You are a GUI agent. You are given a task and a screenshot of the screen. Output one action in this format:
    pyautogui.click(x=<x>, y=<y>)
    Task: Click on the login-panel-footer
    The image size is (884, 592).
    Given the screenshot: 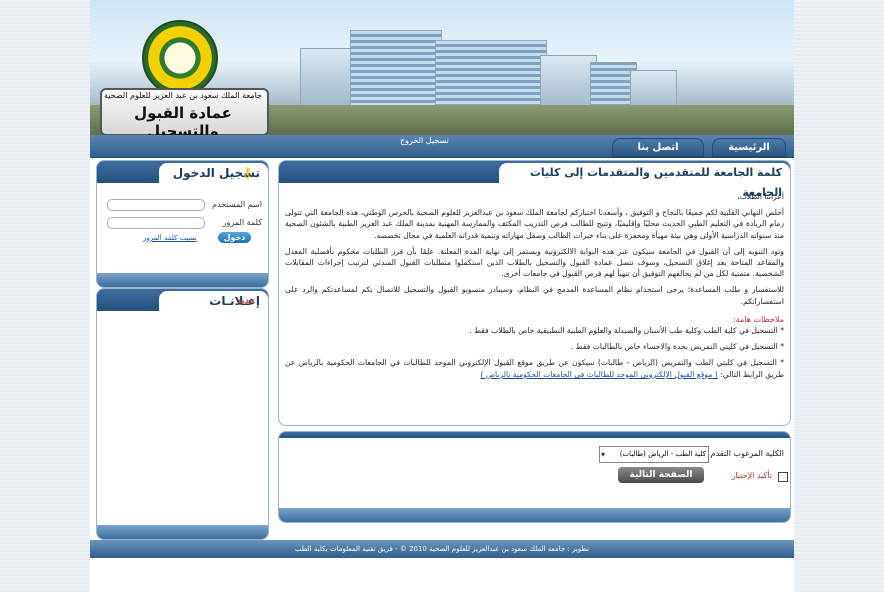 What is the action you would take?
    pyautogui.click(x=182, y=280)
    